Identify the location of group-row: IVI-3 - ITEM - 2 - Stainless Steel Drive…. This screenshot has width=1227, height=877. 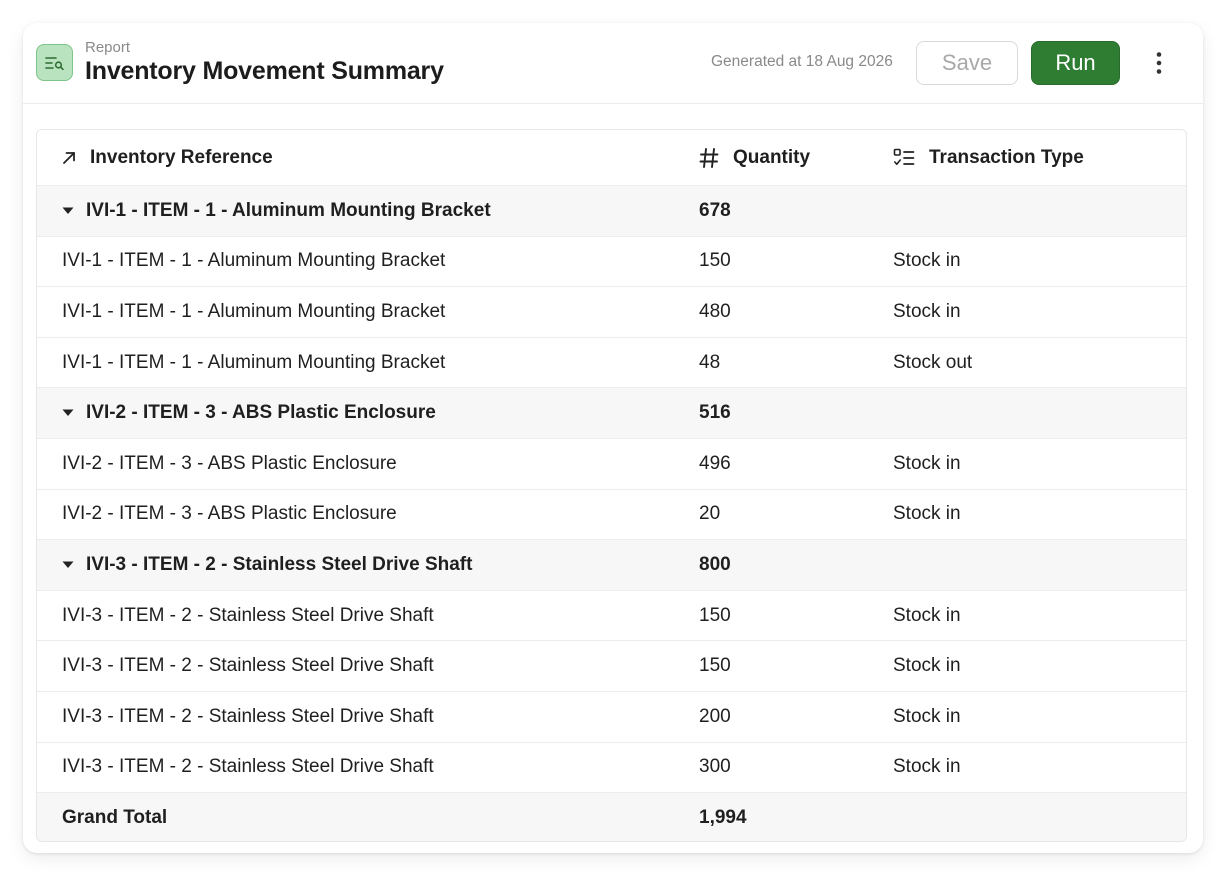
(611, 565).